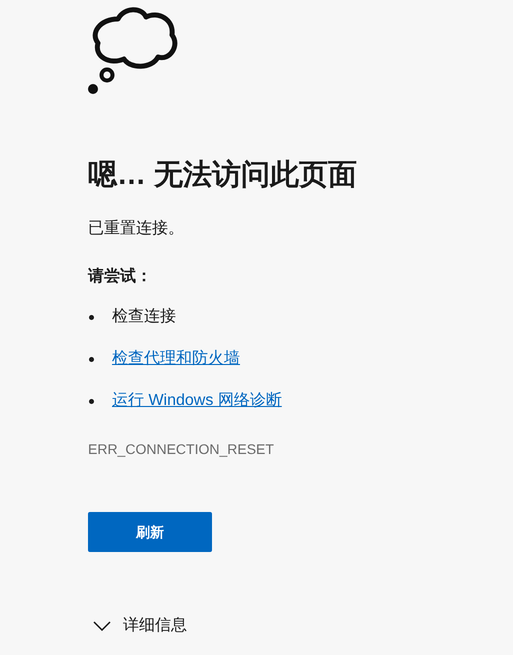  Describe the element at coordinates (140, 626) in the screenshot. I see `details-toggle: 详细信息` at that location.